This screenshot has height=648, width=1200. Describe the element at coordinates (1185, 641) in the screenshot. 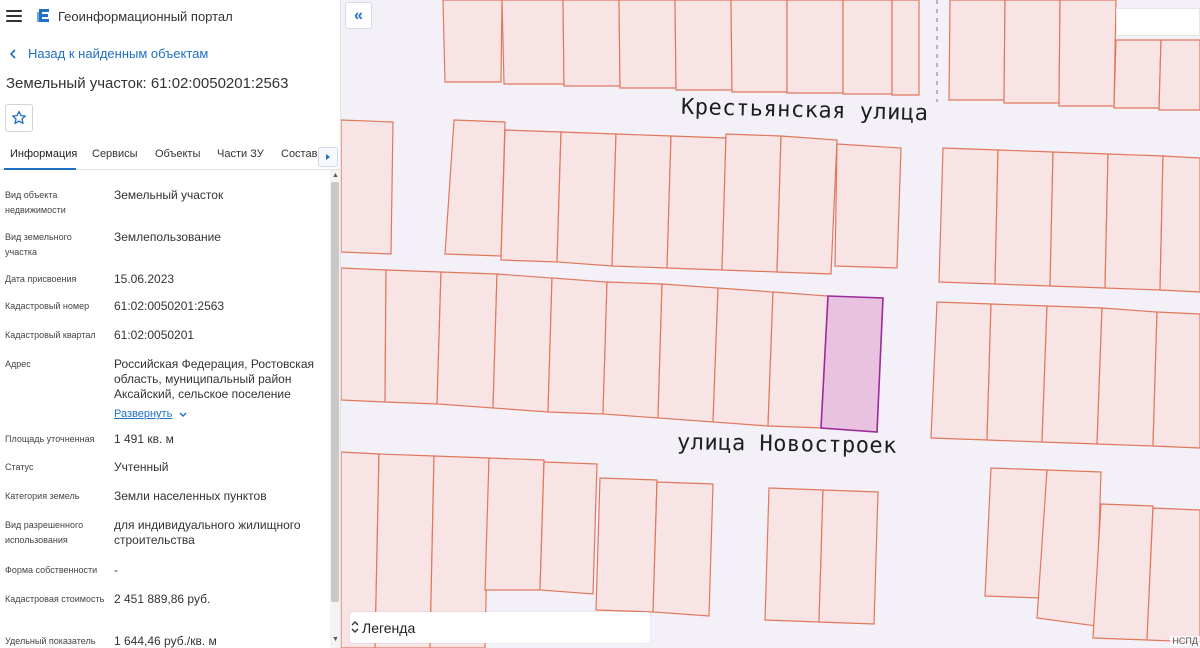

I see `map-attribution: НСПД` at that location.